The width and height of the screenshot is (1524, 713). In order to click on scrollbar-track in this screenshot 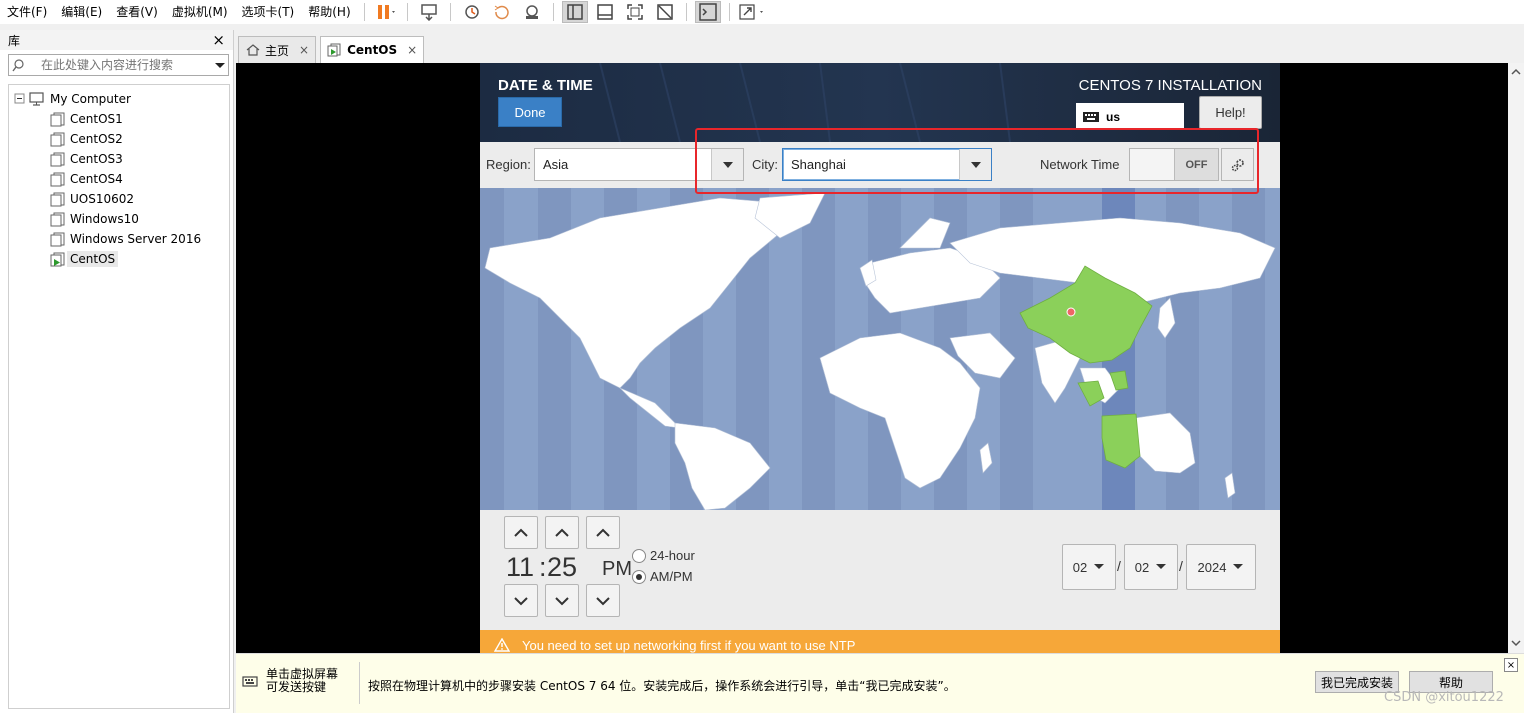, I will do `click(1516, 357)`.